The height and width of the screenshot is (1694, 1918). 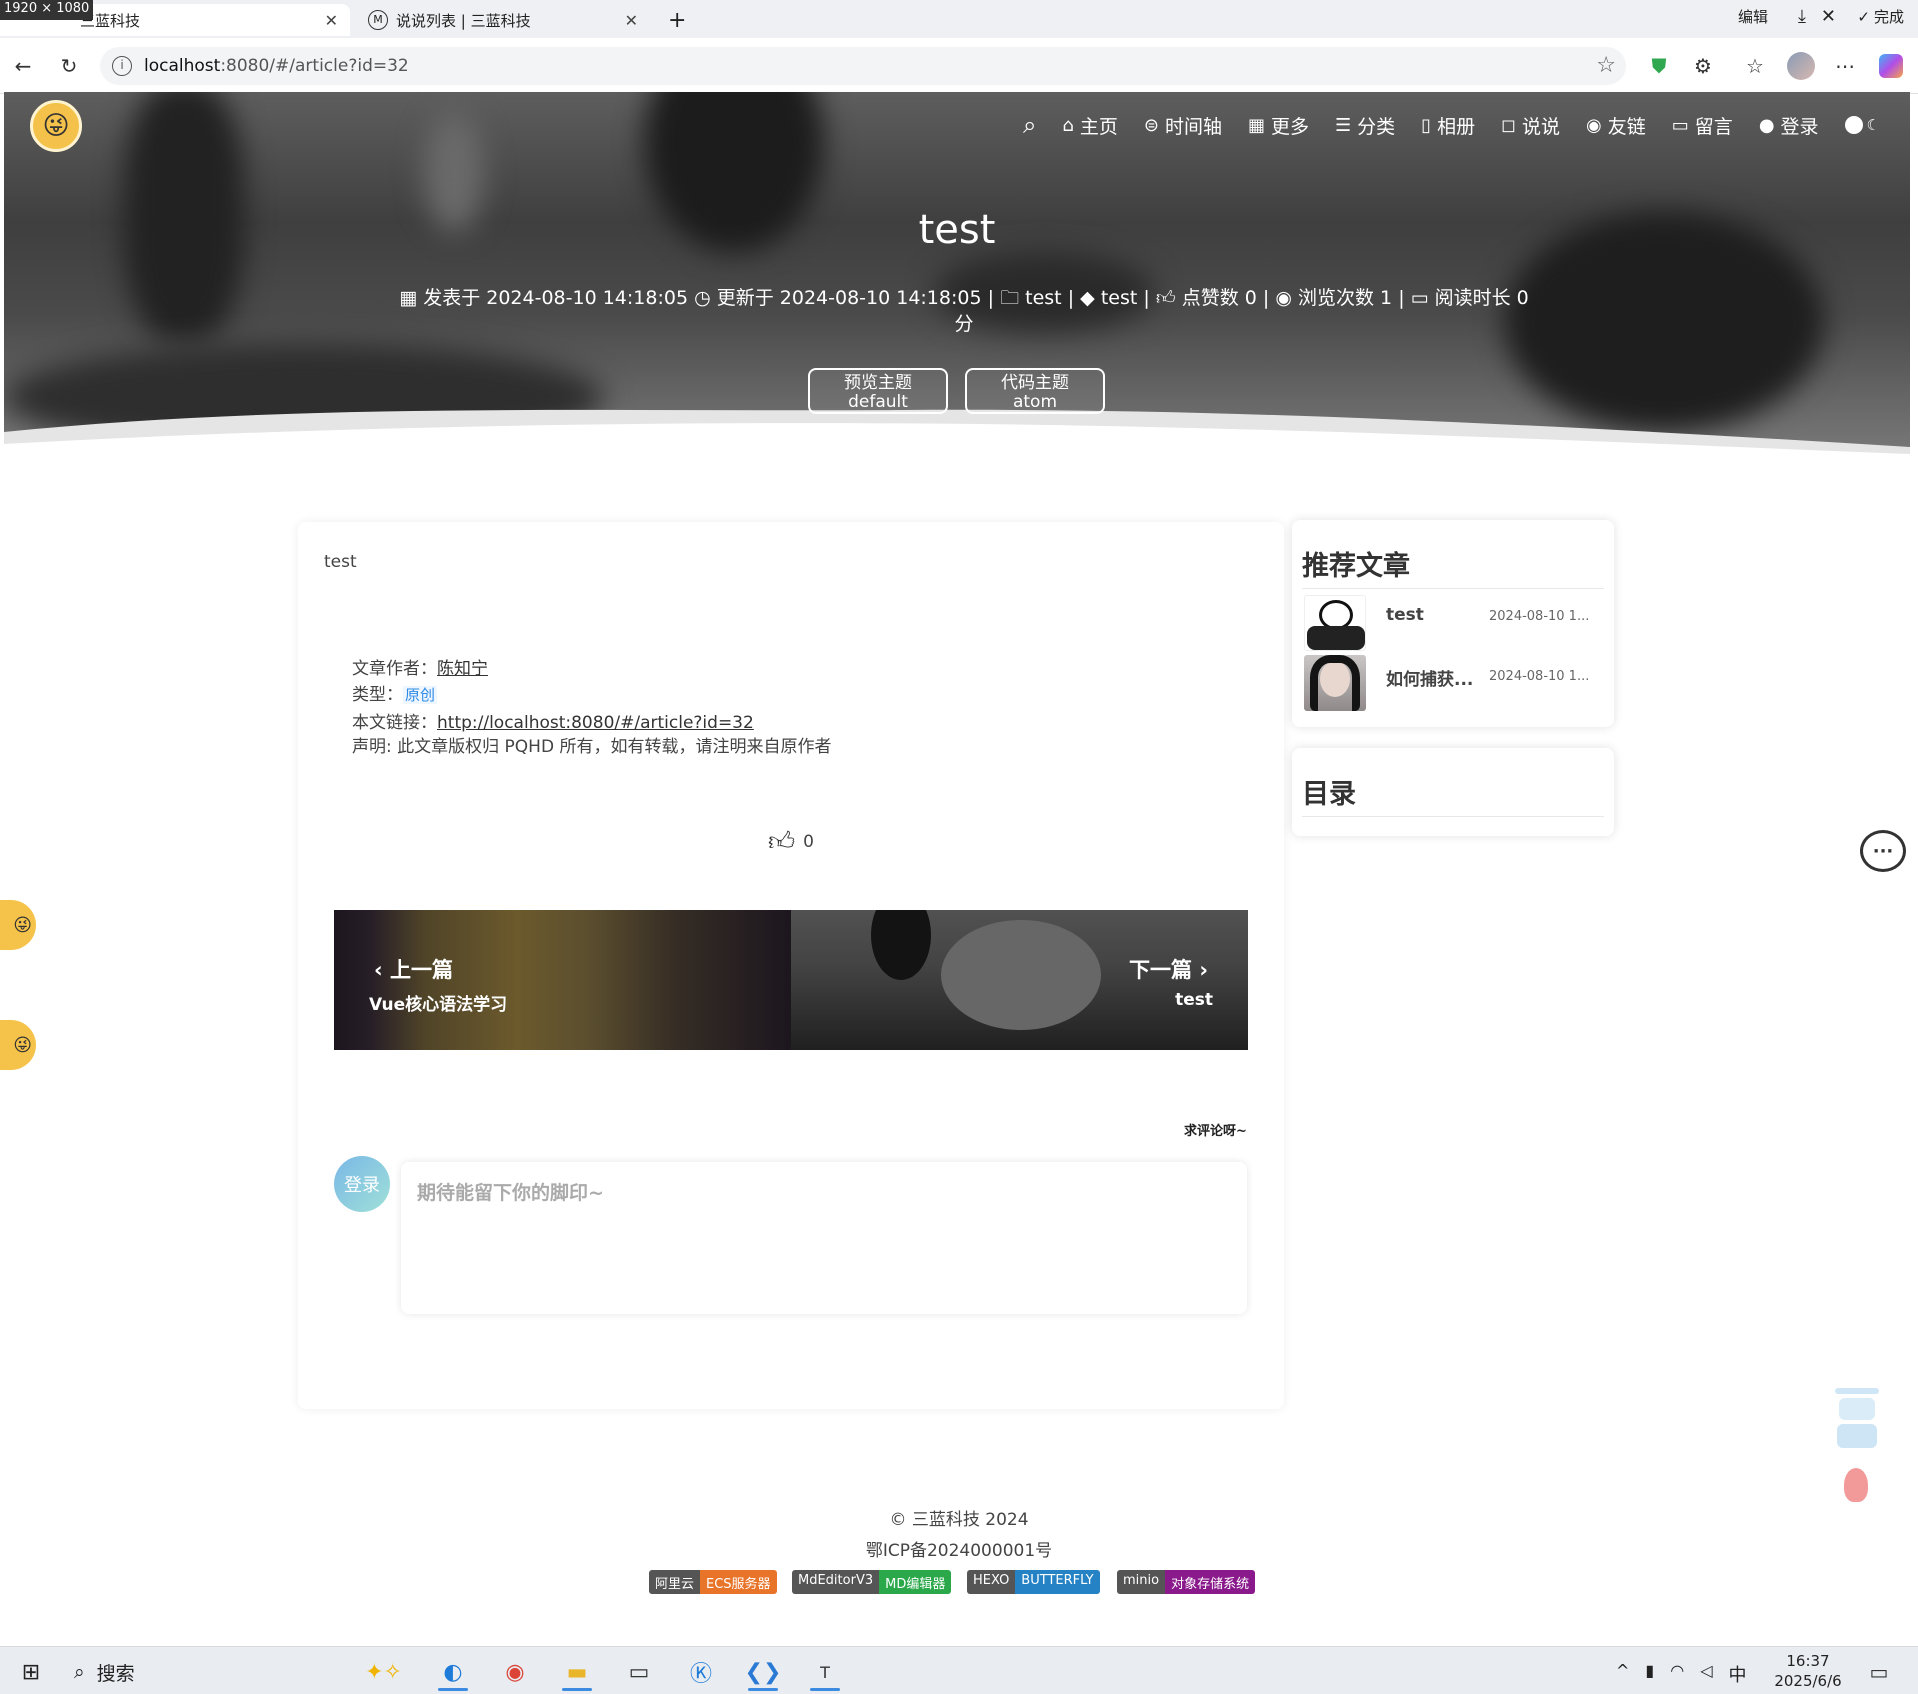 What do you see at coordinates (964, 324) in the screenshot?
I see `meta-reading-unit: 分` at bounding box center [964, 324].